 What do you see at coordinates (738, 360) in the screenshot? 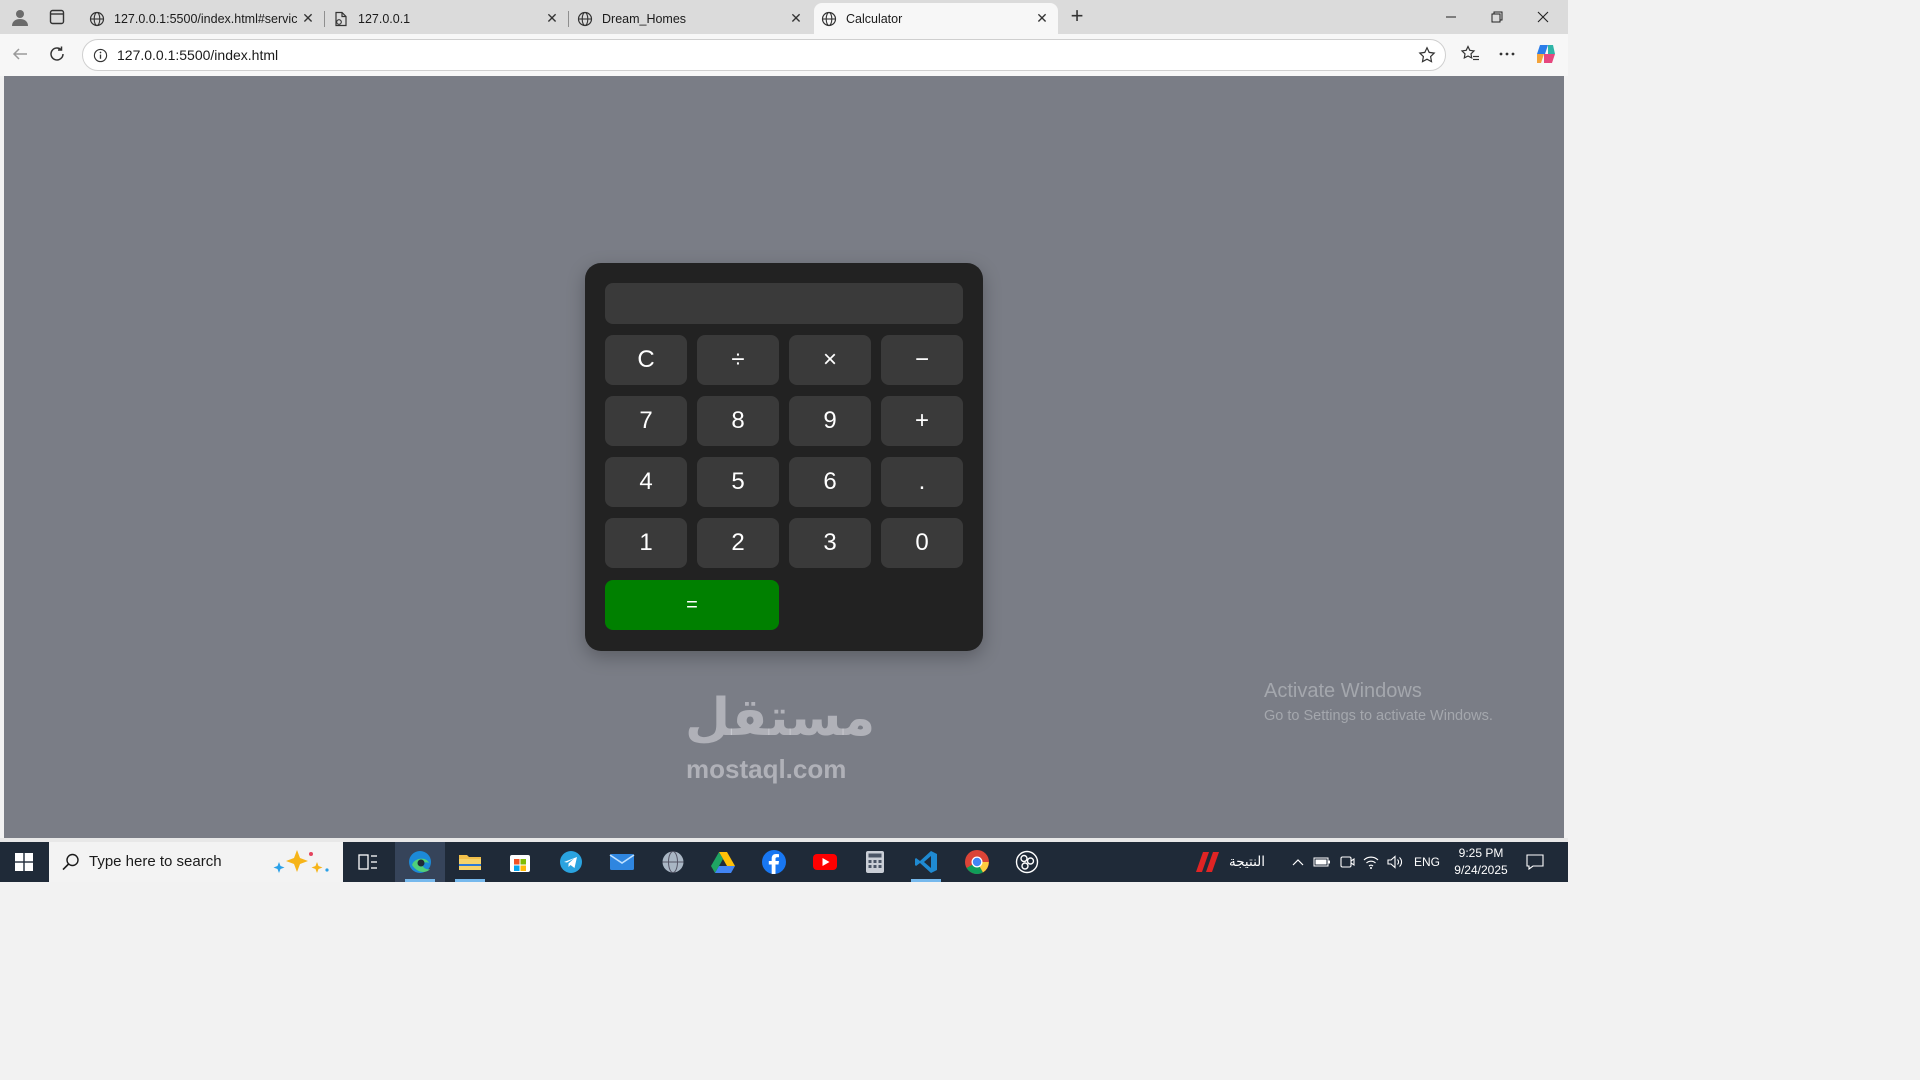
I see `key-divide: ÷` at bounding box center [738, 360].